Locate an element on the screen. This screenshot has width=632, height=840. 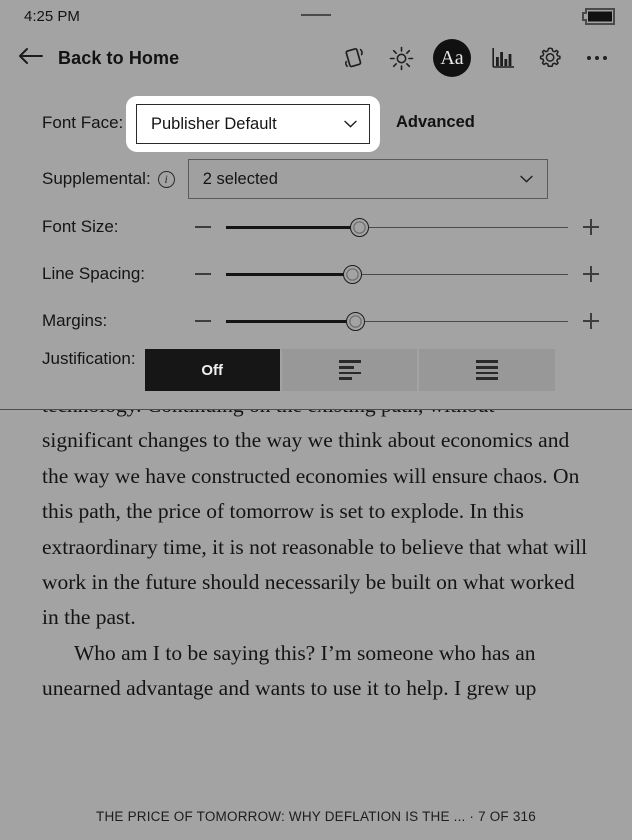
supplemental-row: Supplemental: i 2 selected is located at coordinates (316, 179).